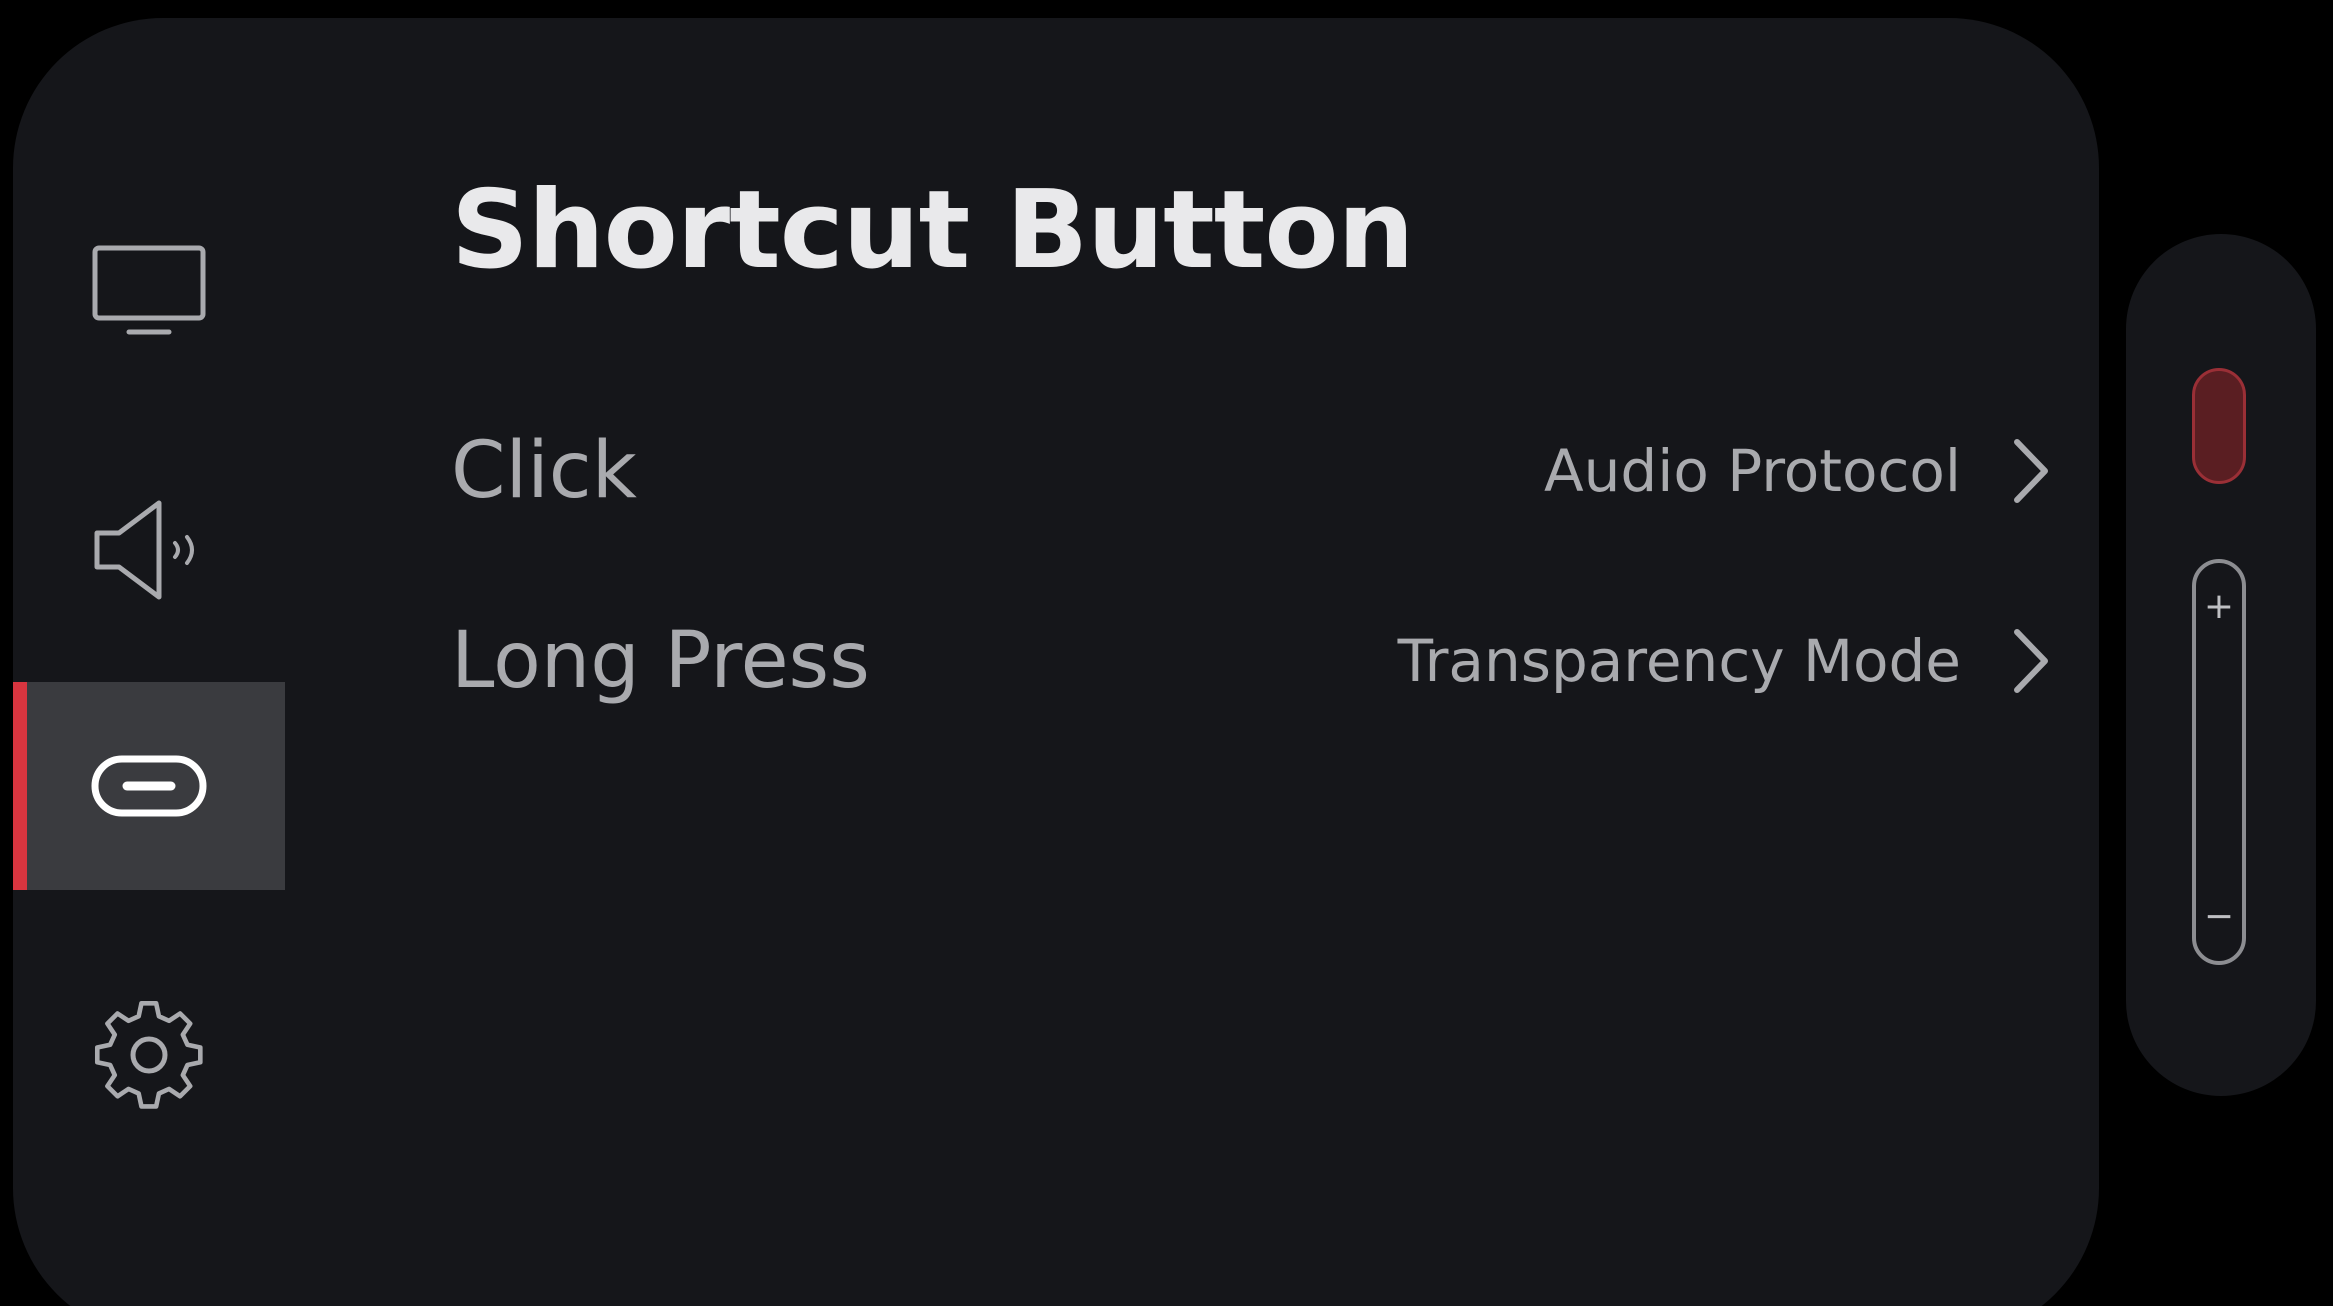 The width and height of the screenshot is (2333, 1306). I want to click on volume-slider: + −, so click(2219, 762).